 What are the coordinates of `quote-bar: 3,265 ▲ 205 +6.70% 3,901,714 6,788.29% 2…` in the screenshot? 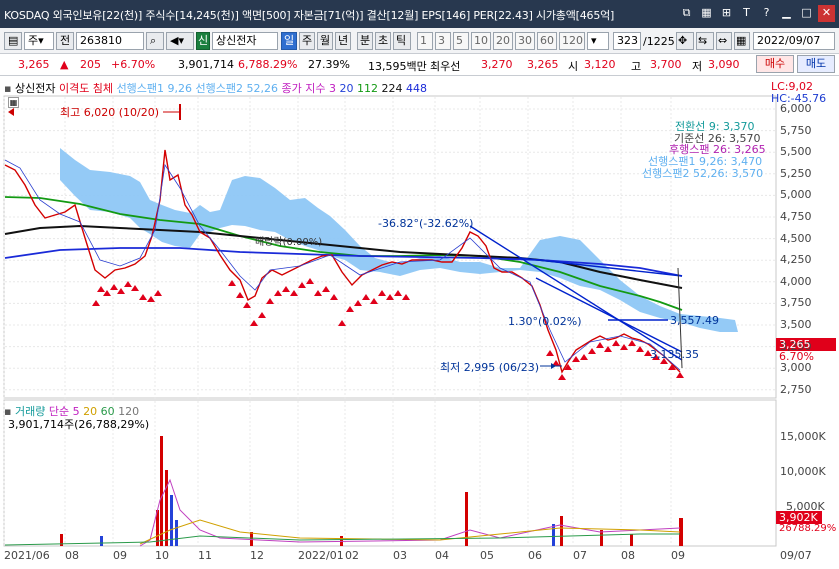 It's located at (419, 65).